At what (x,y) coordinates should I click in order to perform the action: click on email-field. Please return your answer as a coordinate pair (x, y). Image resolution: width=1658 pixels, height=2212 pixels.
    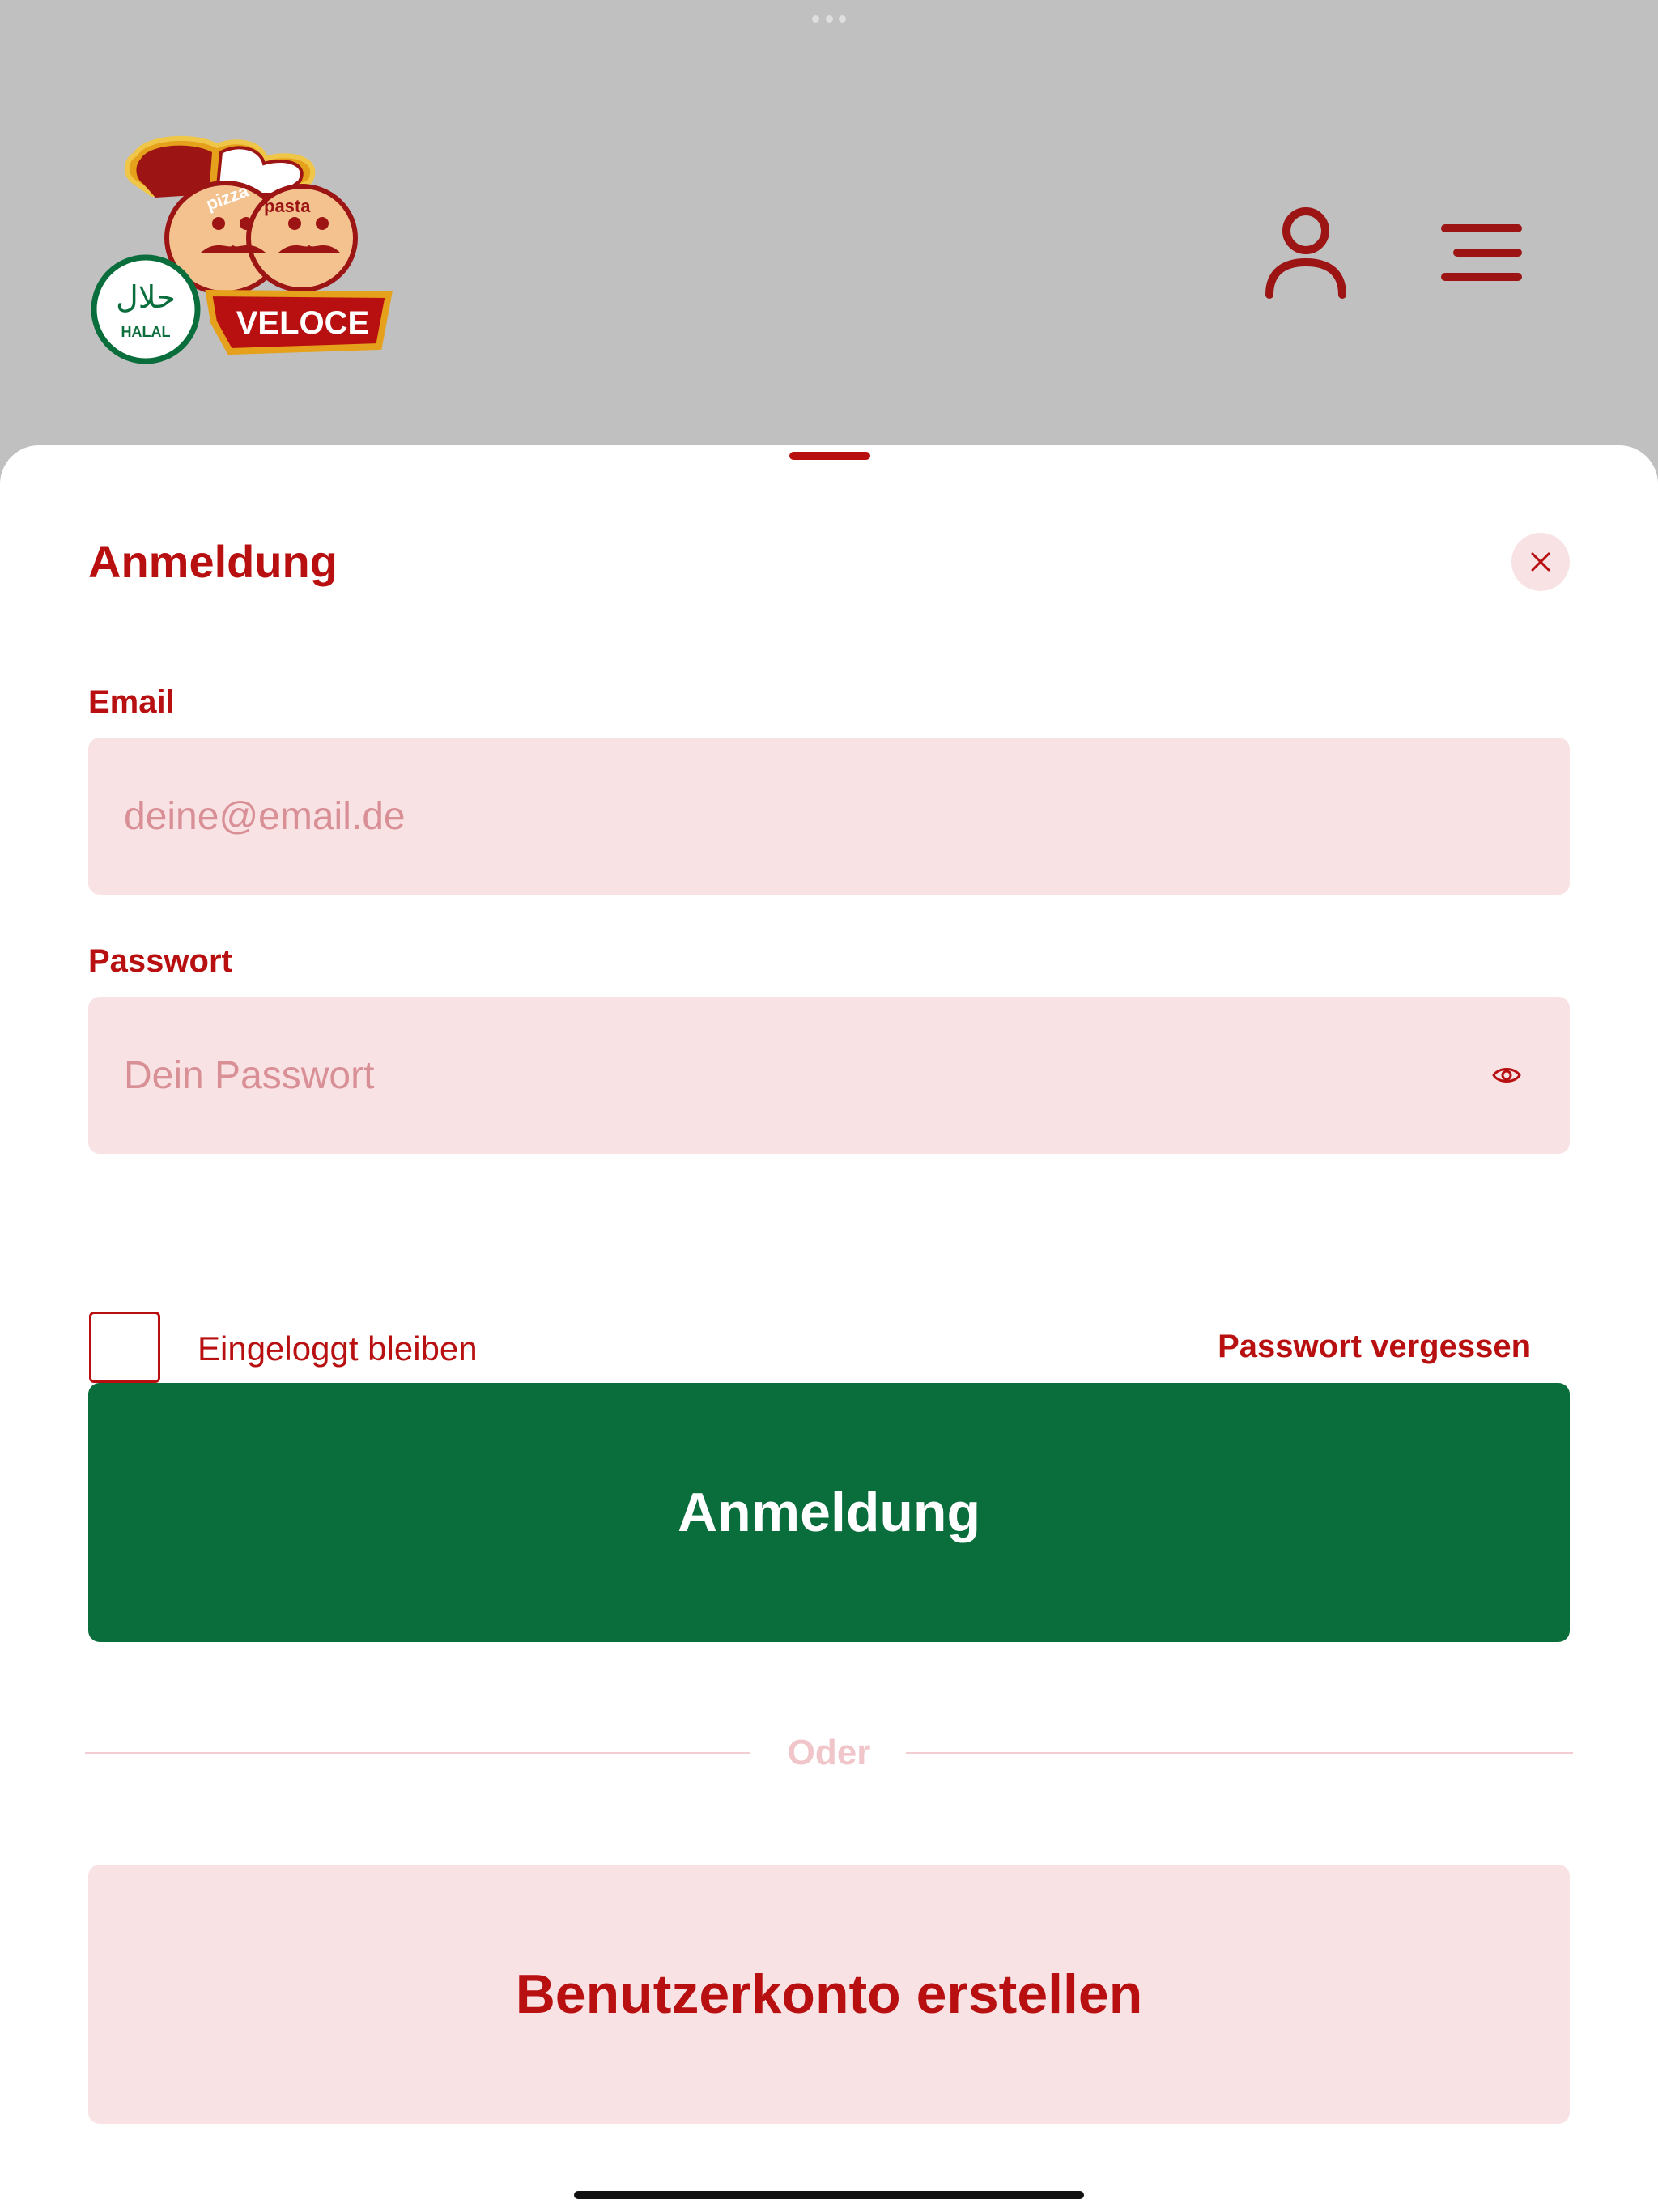
    Looking at the image, I should click on (829, 816).